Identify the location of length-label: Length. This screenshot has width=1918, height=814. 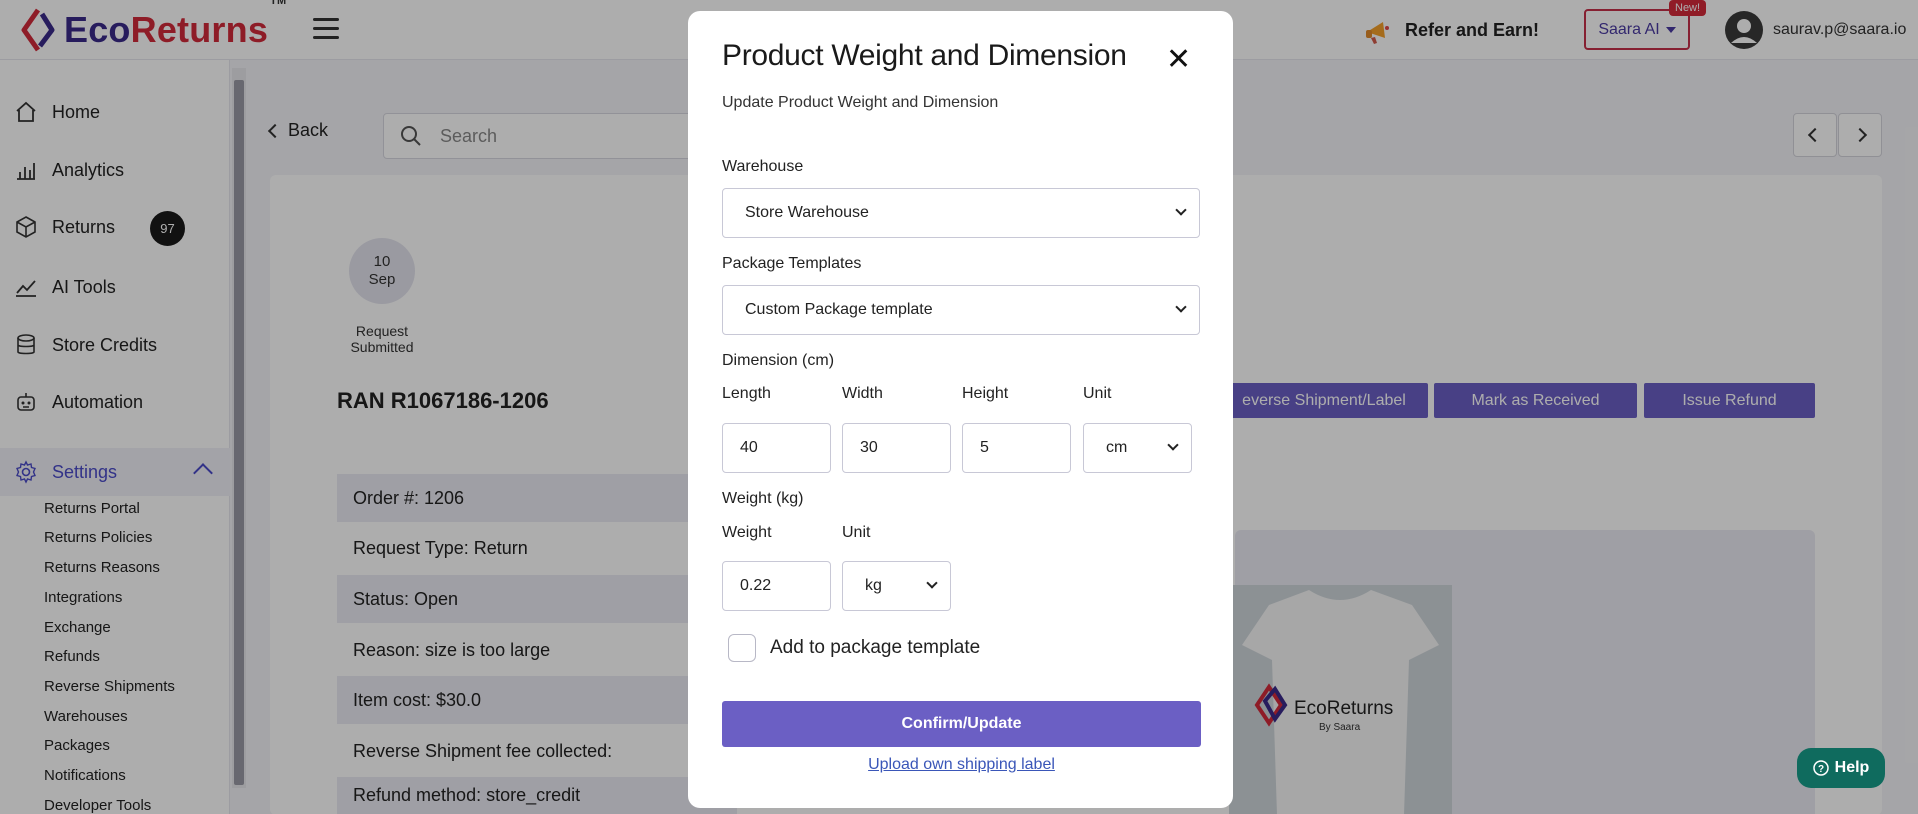
(746, 393).